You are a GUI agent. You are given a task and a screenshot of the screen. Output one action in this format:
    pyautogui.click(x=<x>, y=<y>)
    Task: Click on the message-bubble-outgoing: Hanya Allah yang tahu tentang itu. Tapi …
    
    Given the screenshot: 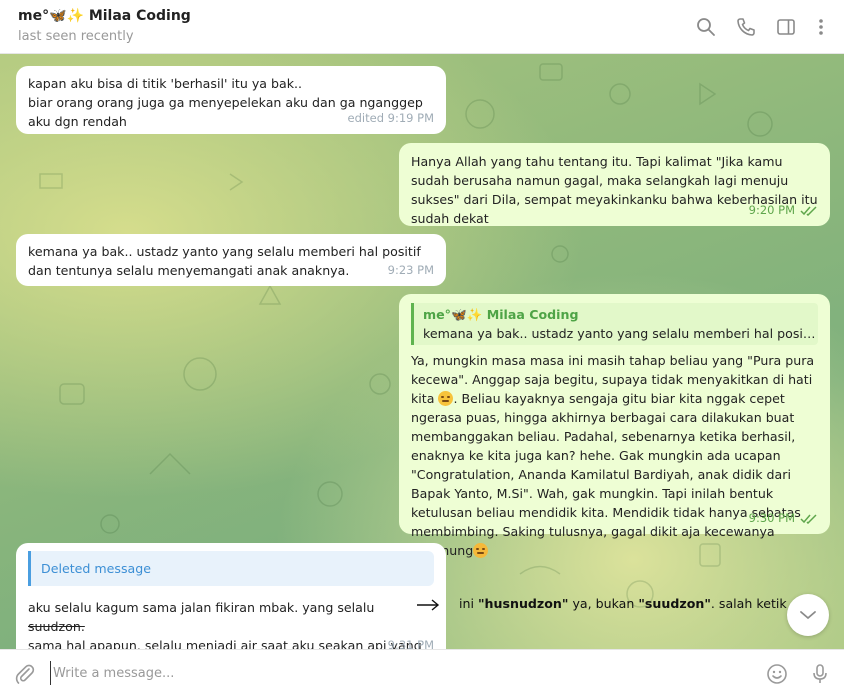 What is the action you would take?
    pyautogui.click(x=614, y=184)
    